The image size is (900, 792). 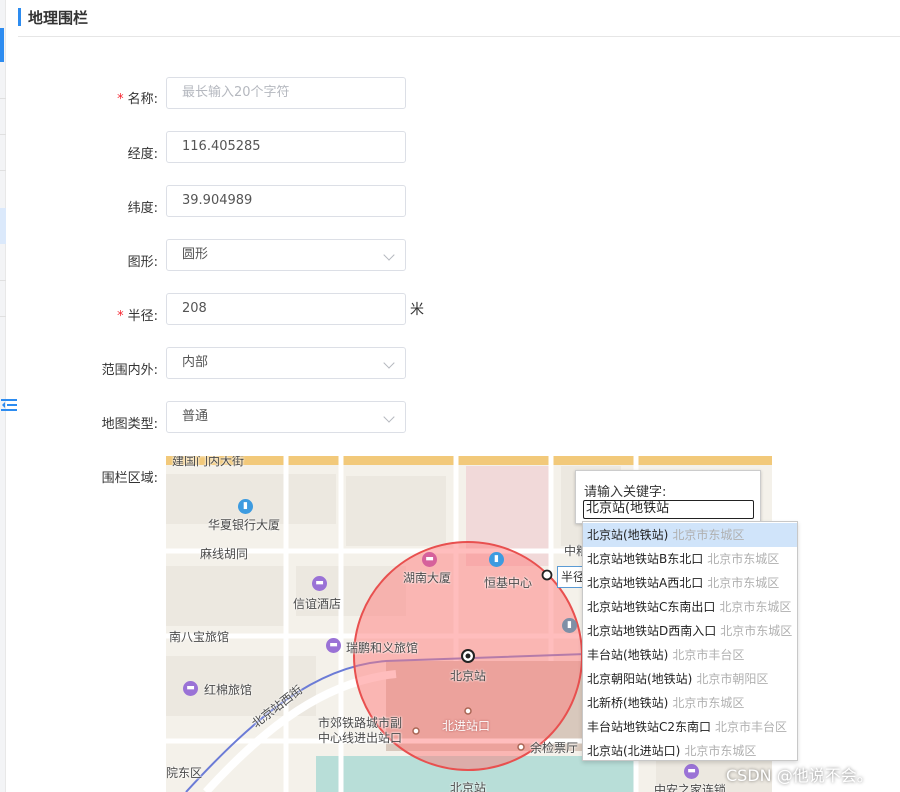 What do you see at coordinates (690, 727) in the screenshot?
I see `suggestion-item: 丰台站地铁站C2东南口 北京市丰台区` at bounding box center [690, 727].